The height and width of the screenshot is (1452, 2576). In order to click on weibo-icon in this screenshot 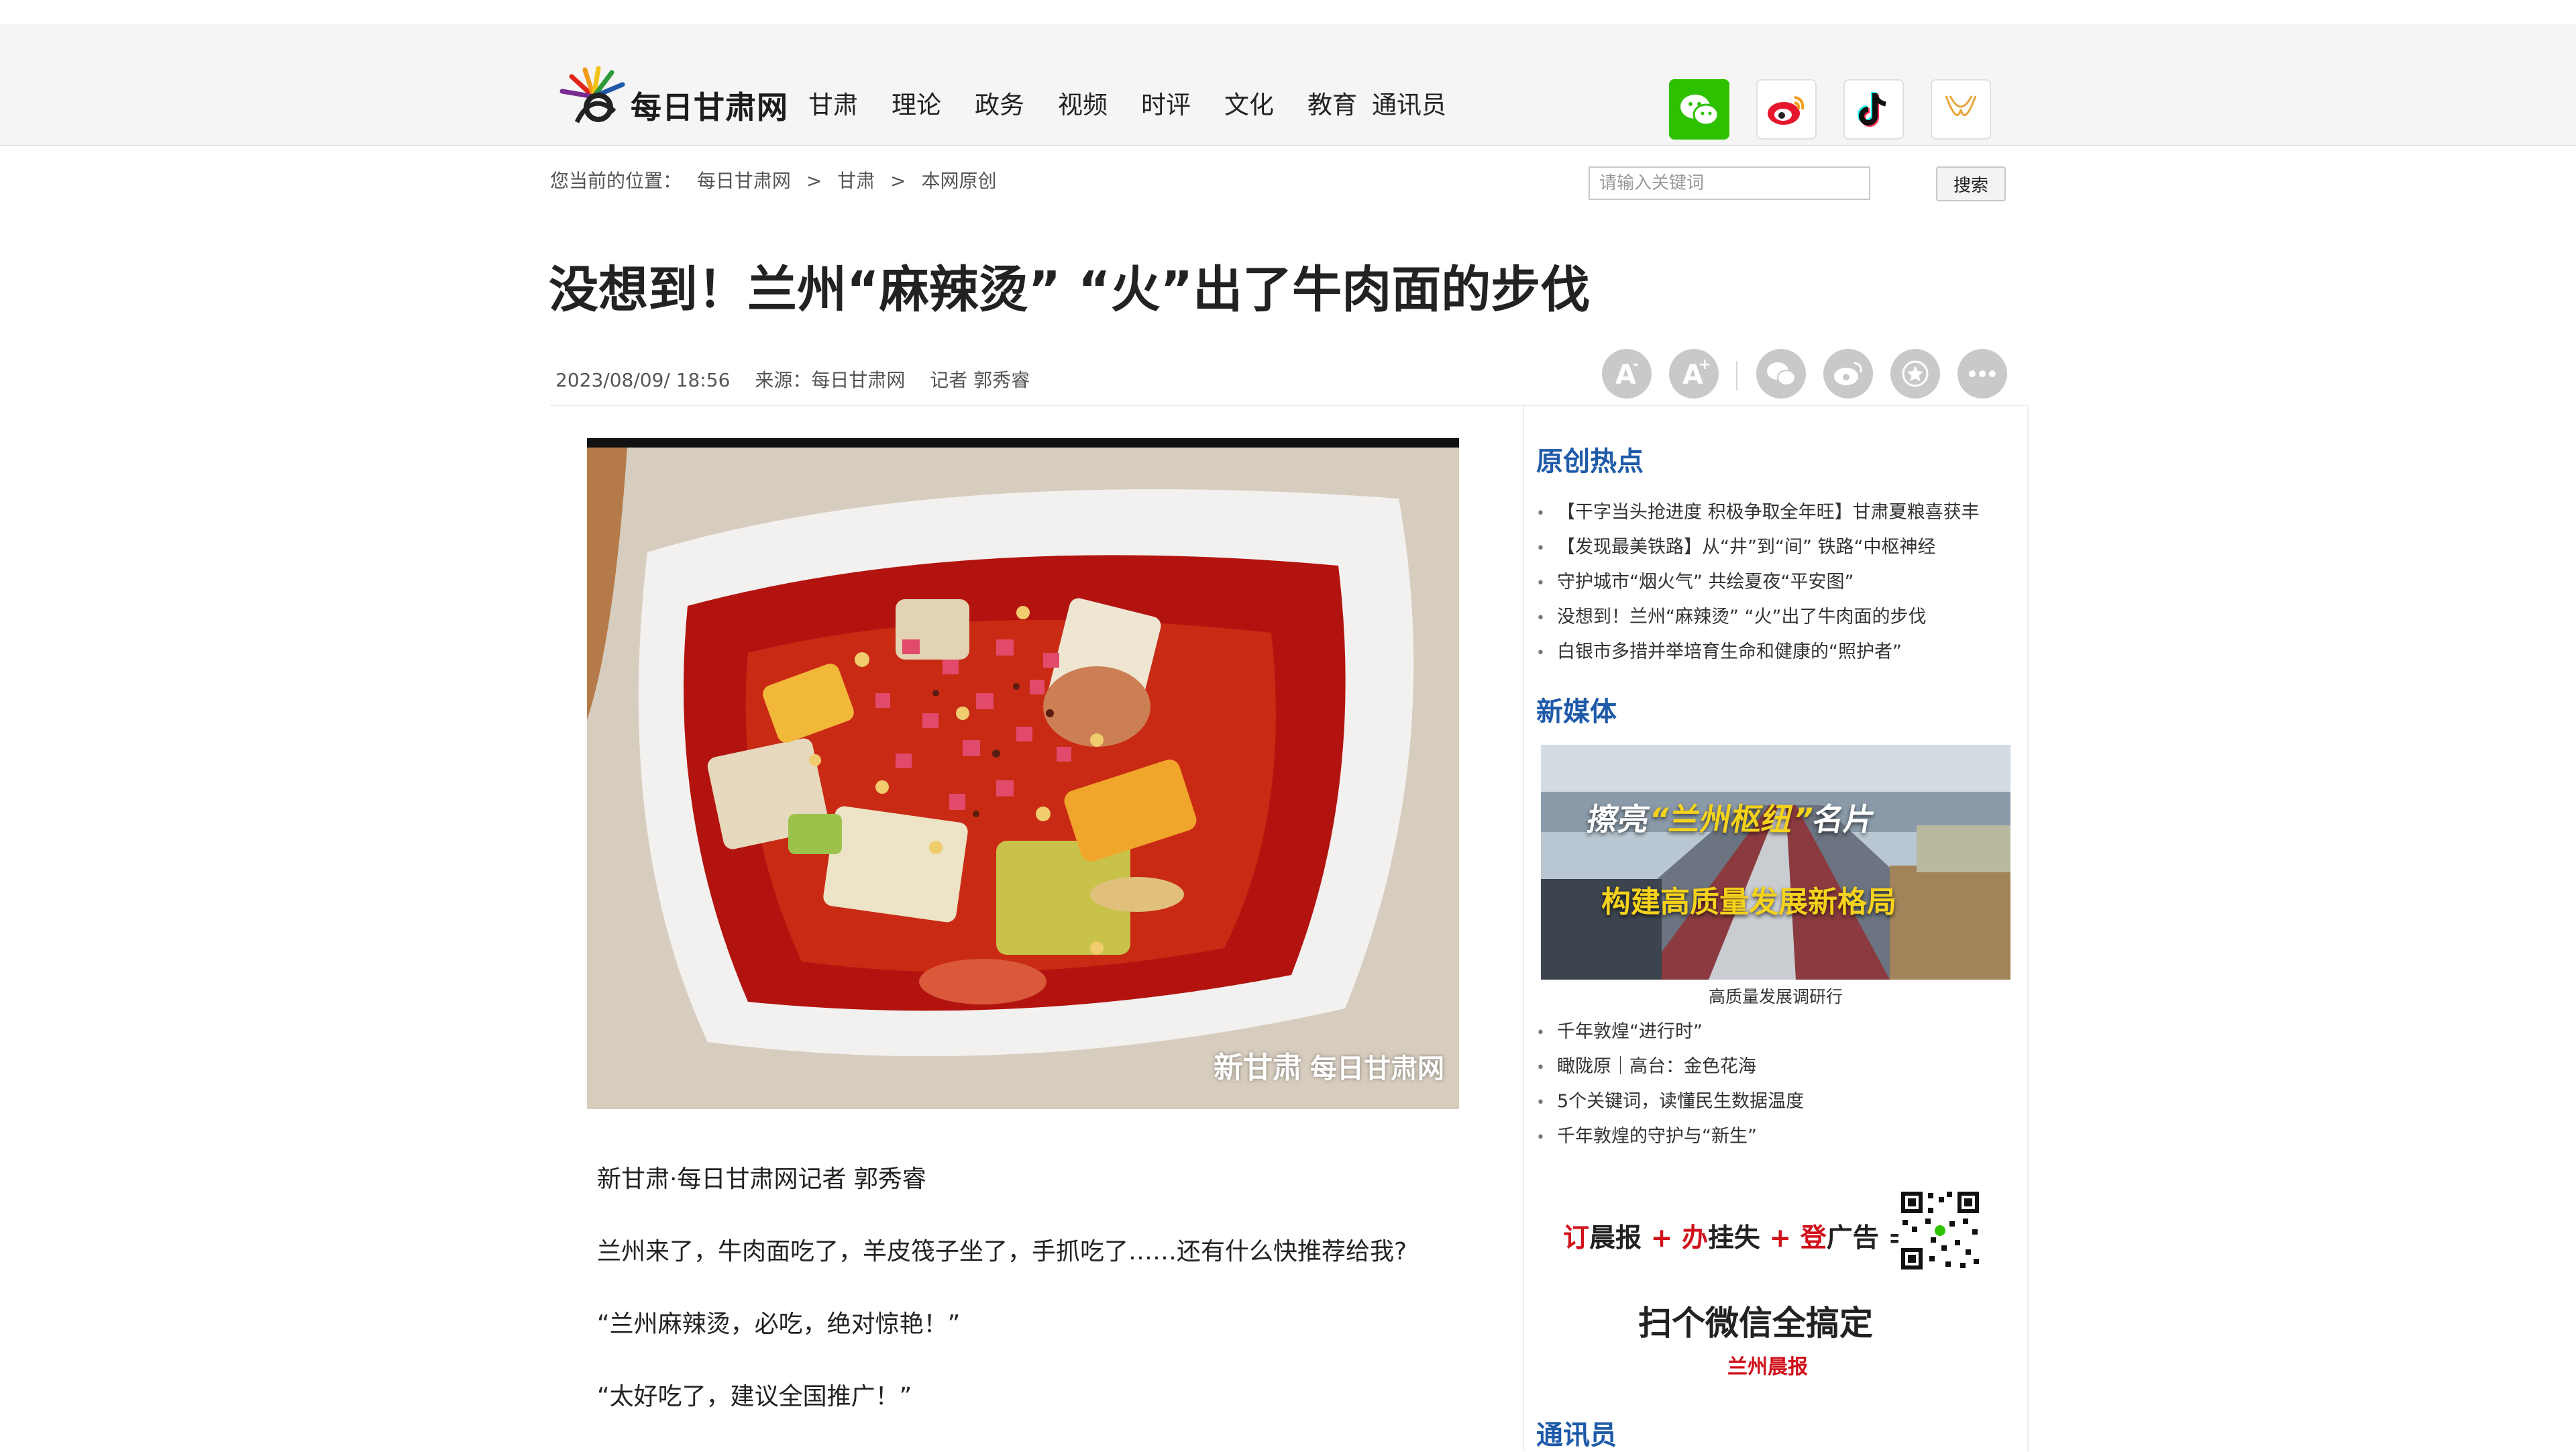, I will do `click(1786, 110)`.